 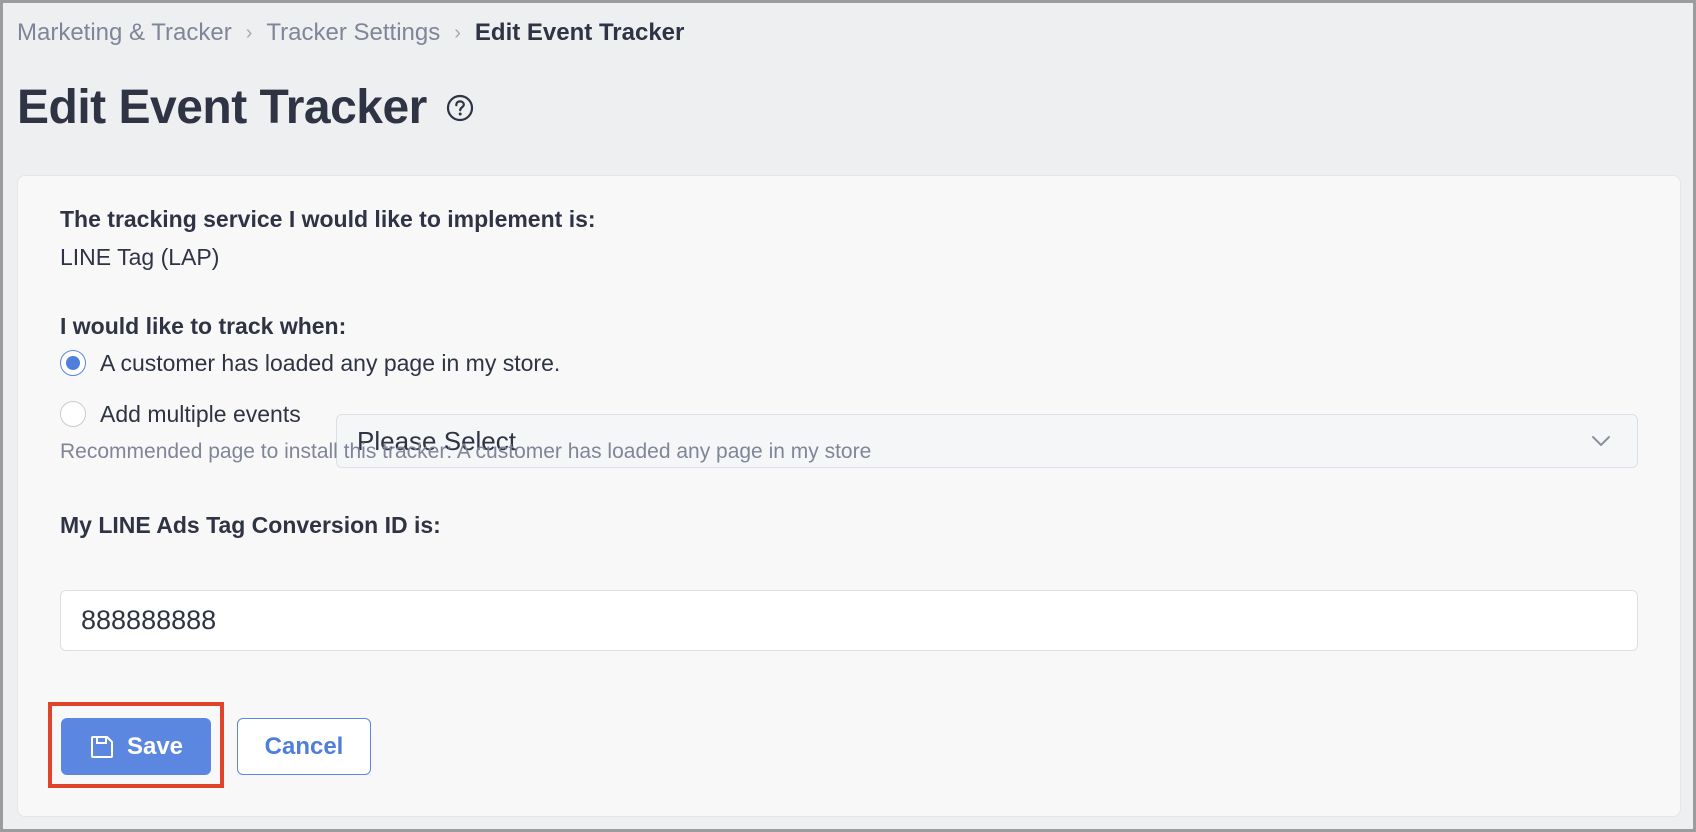 What do you see at coordinates (222, 107) in the screenshot?
I see `page-title: Edit Event Tracker` at bounding box center [222, 107].